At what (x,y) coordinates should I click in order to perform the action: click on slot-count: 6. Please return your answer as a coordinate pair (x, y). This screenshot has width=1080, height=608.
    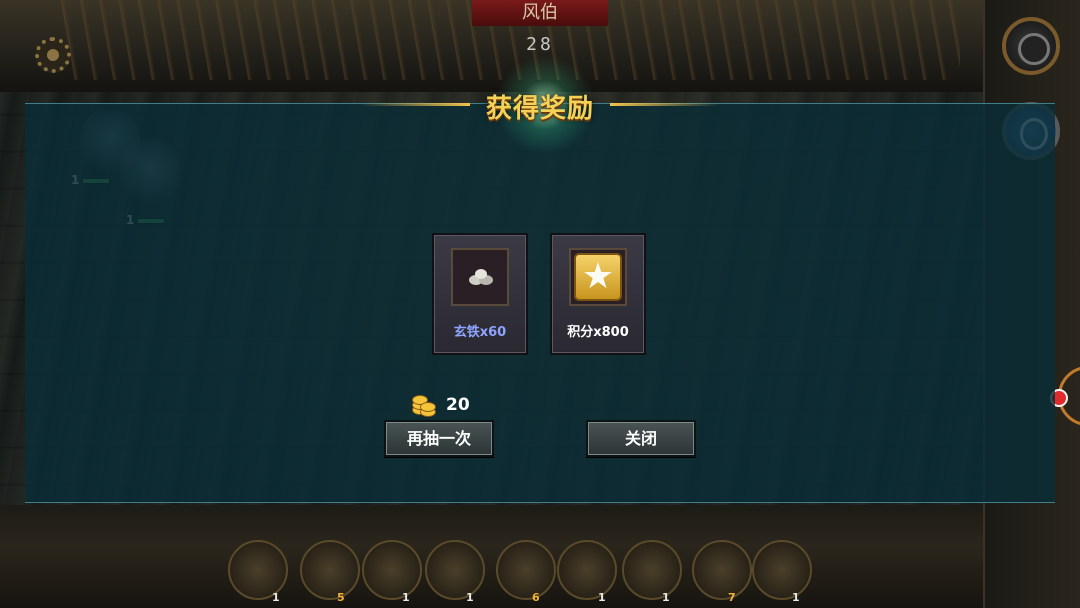
    Looking at the image, I should click on (536, 597).